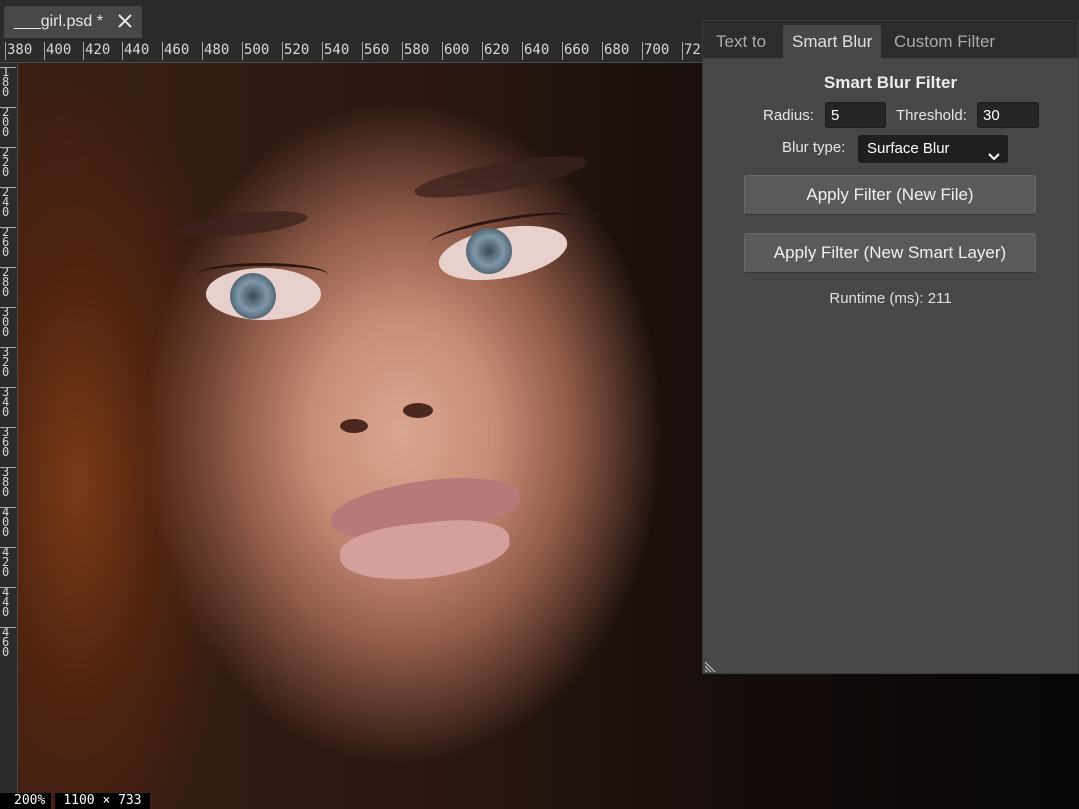 The height and width of the screenshot is (809, 1079). What do you see at coordinates (26, 801) in the screenshot?
I see `zoom-level: 200%` at bounding box center [26, 801].